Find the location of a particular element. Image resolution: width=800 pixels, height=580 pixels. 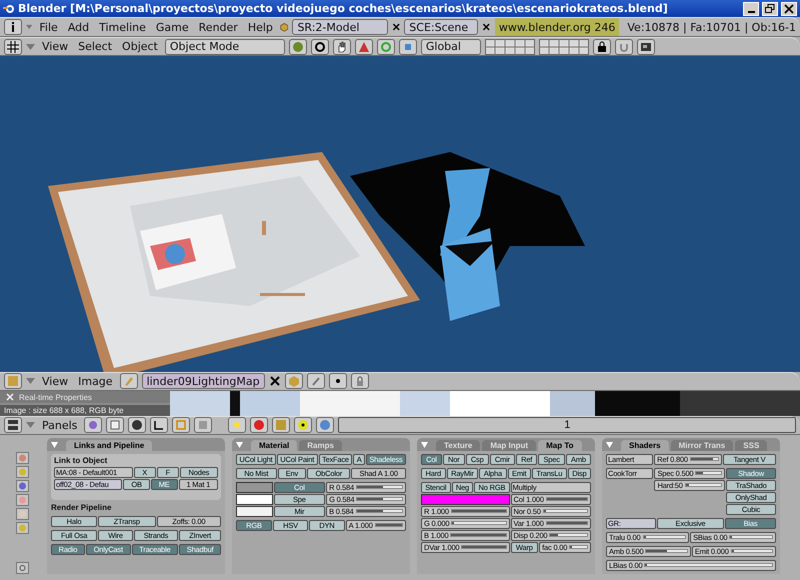

sample-button is located at coordinates (337, 381).